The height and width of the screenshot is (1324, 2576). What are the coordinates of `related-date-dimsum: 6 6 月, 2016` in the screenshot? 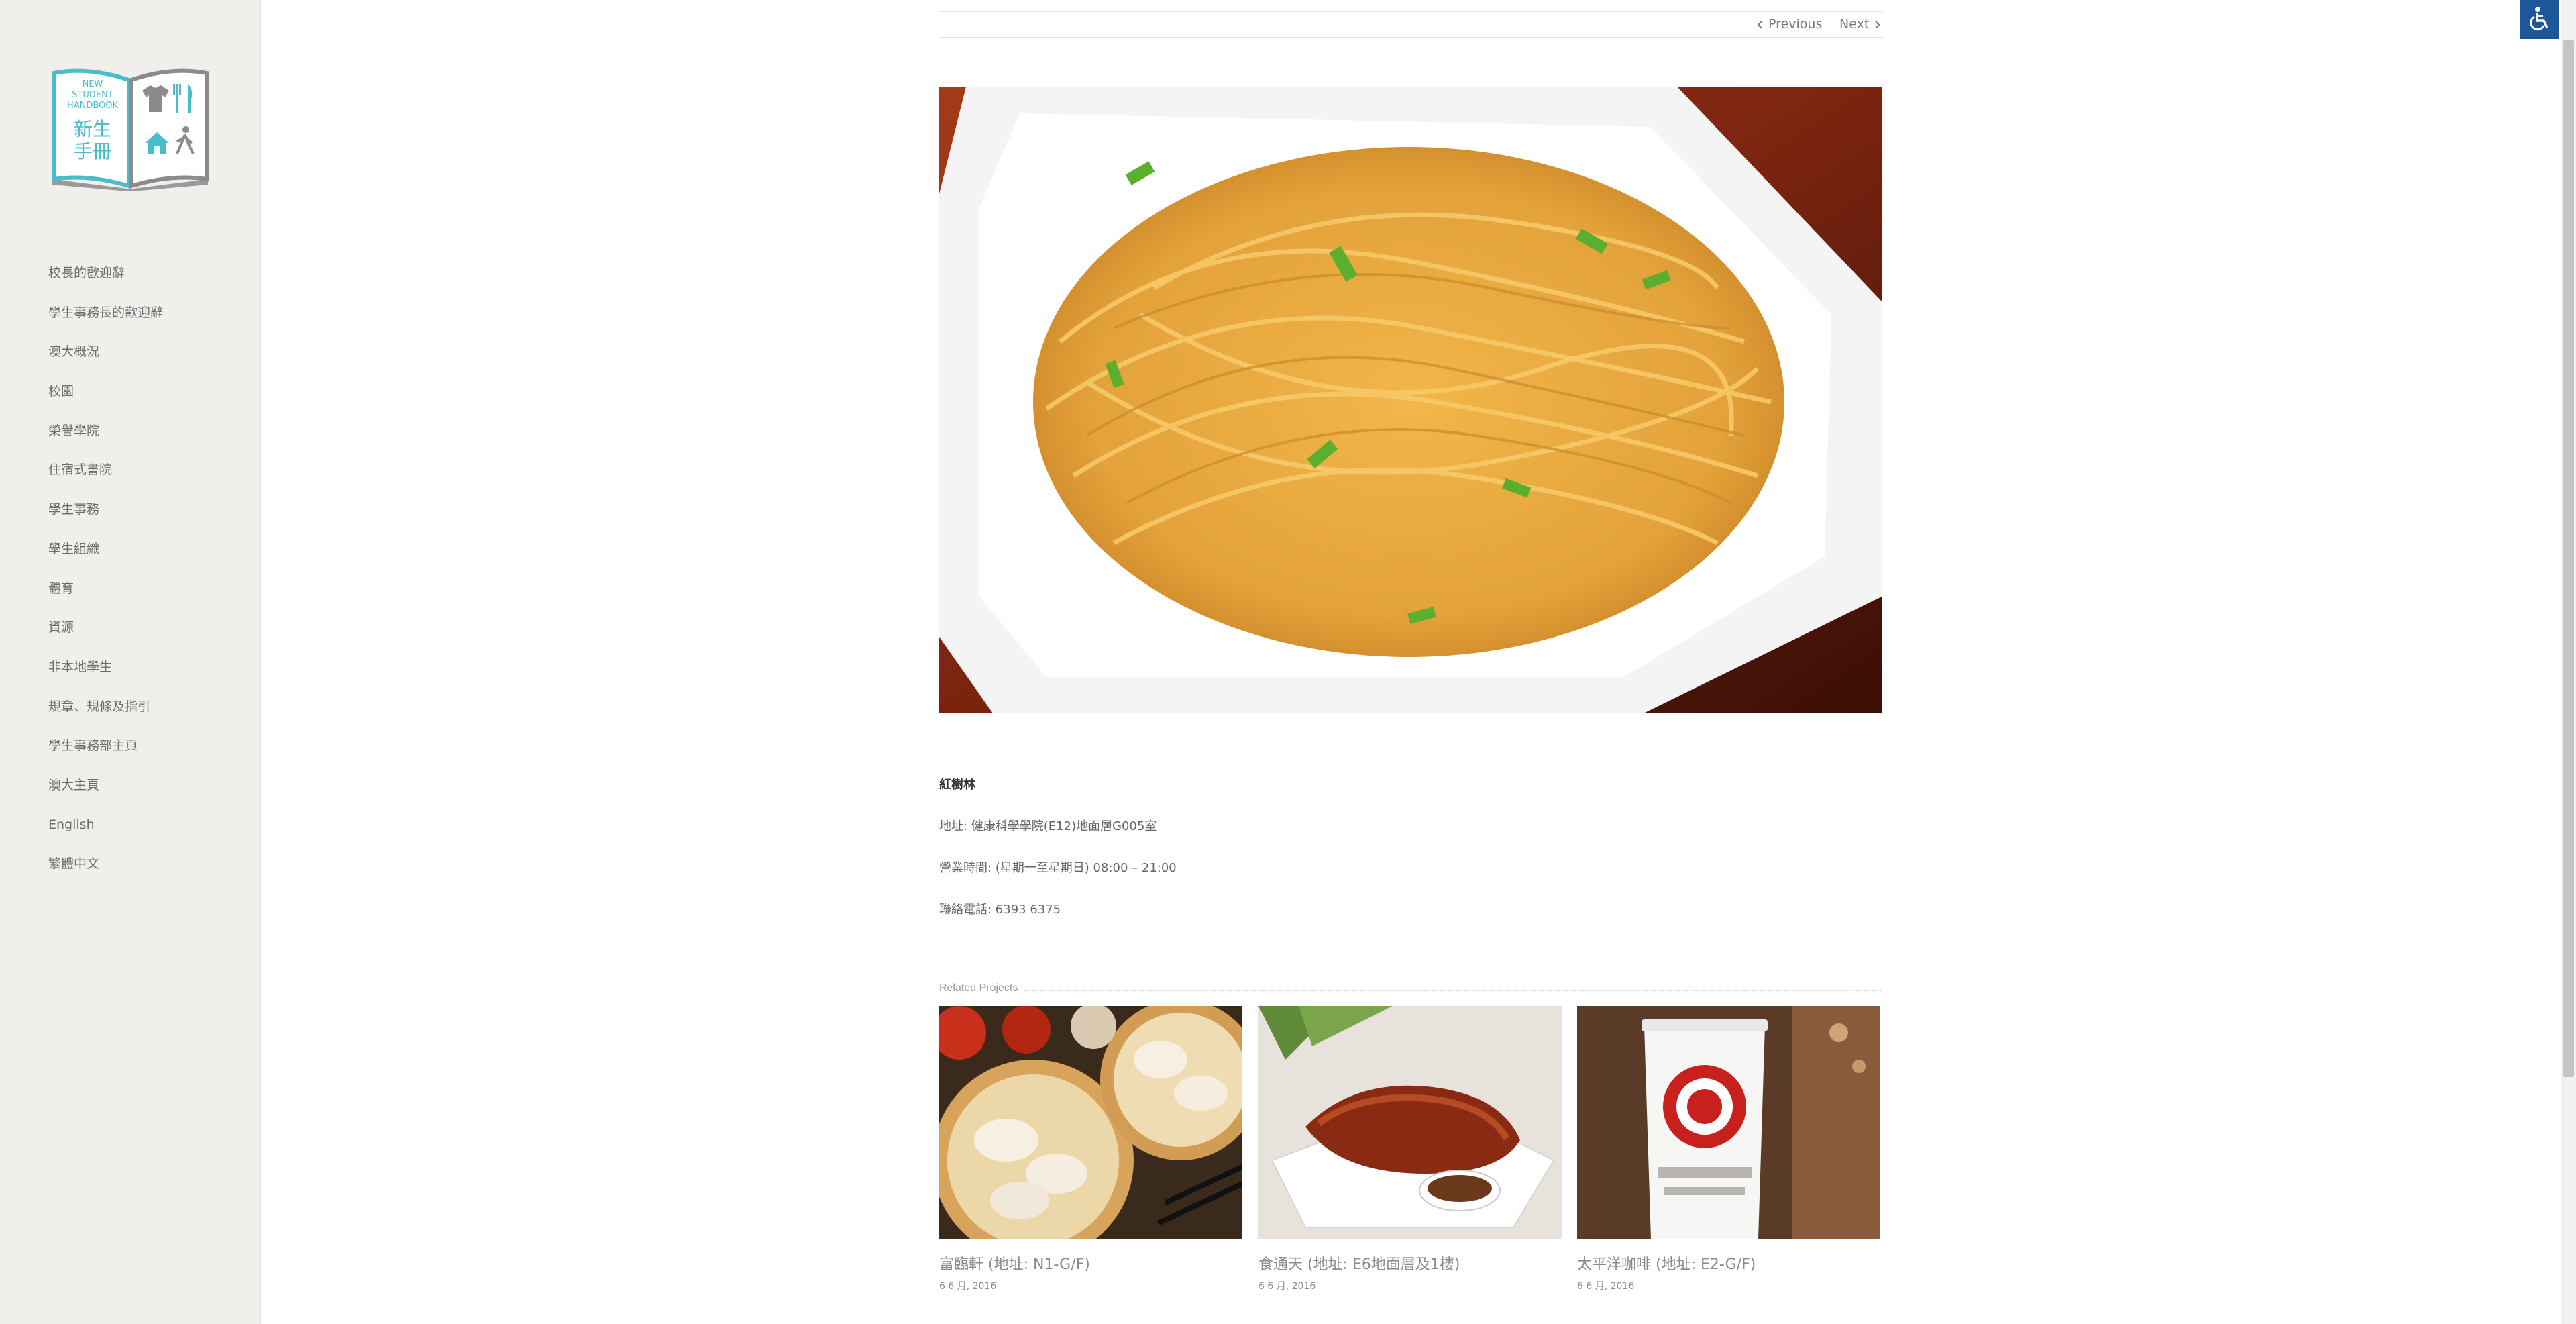 It's located at (968, 1286).